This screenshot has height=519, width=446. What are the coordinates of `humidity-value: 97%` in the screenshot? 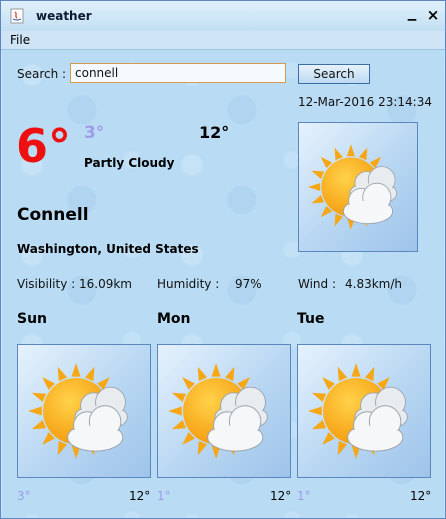 It's located at (248, 284).